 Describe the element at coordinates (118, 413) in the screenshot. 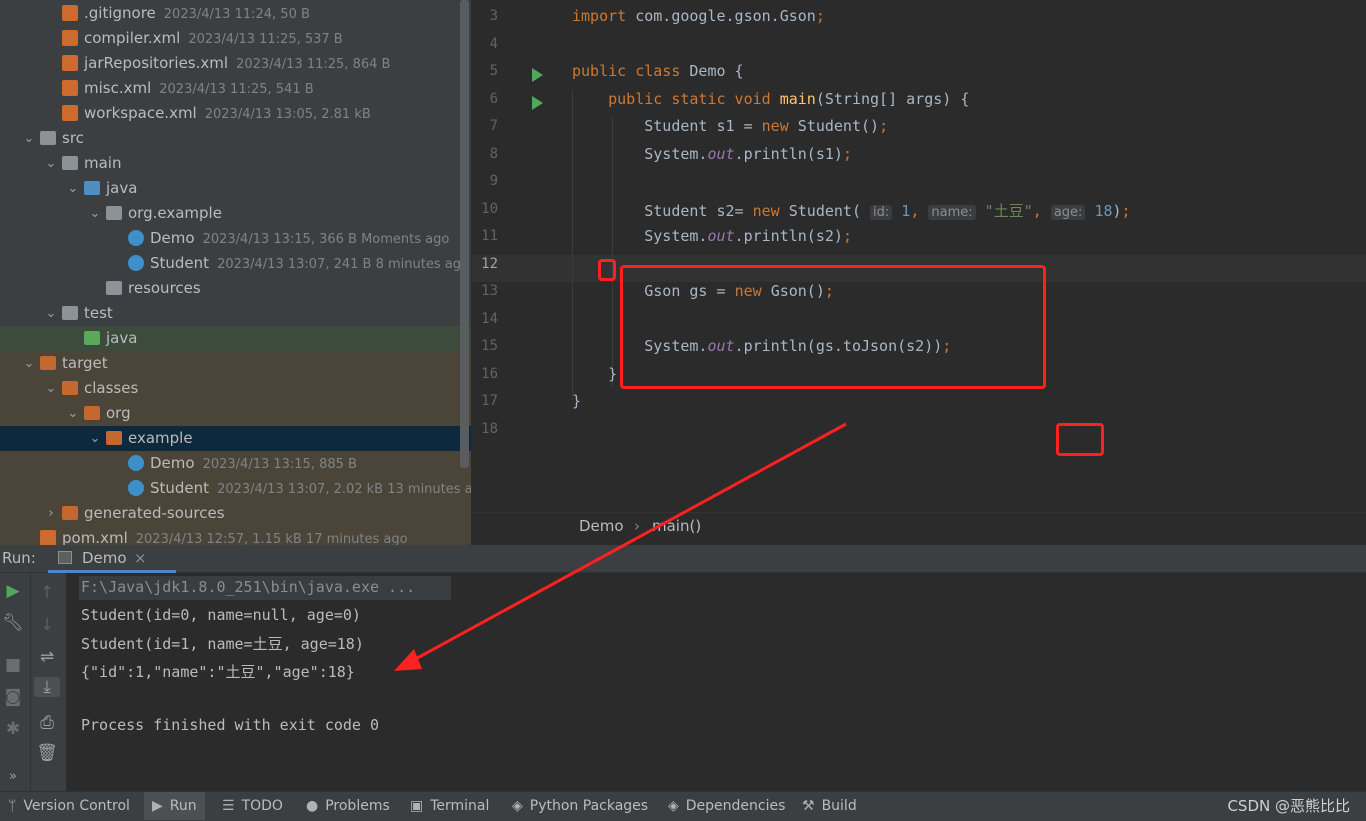

I see `tree-item-label: org` at that location.